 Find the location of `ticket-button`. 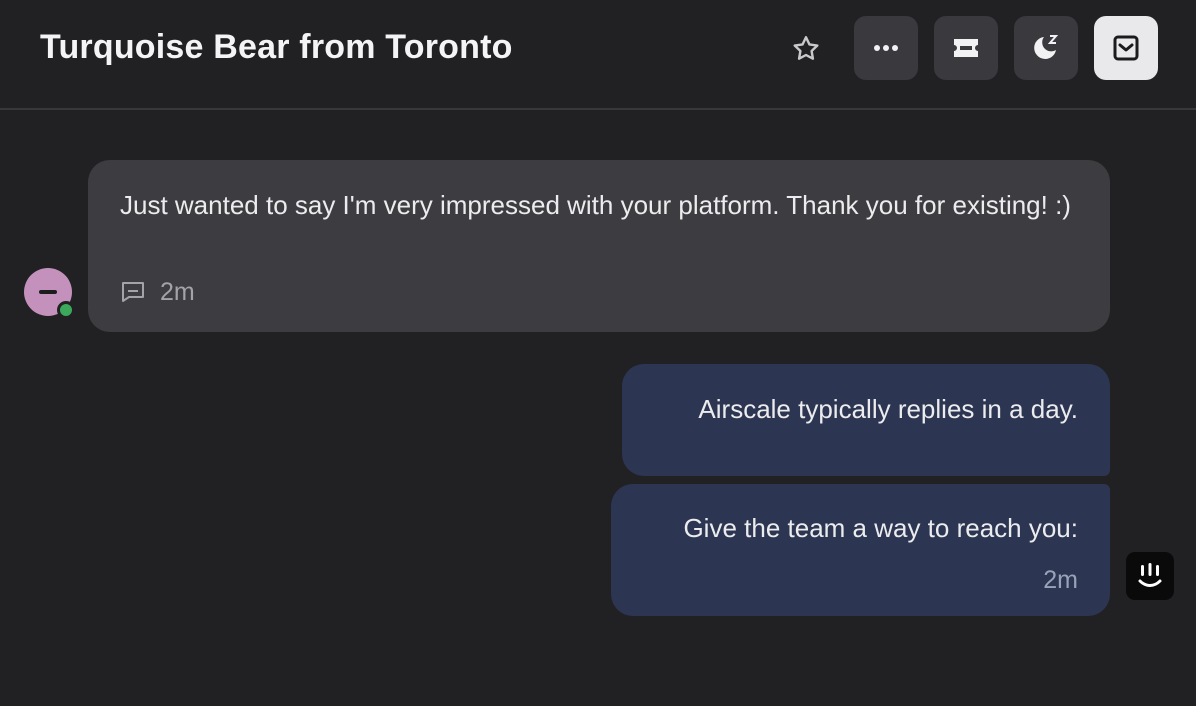

ticket-button is located at coordinates (966, 48).